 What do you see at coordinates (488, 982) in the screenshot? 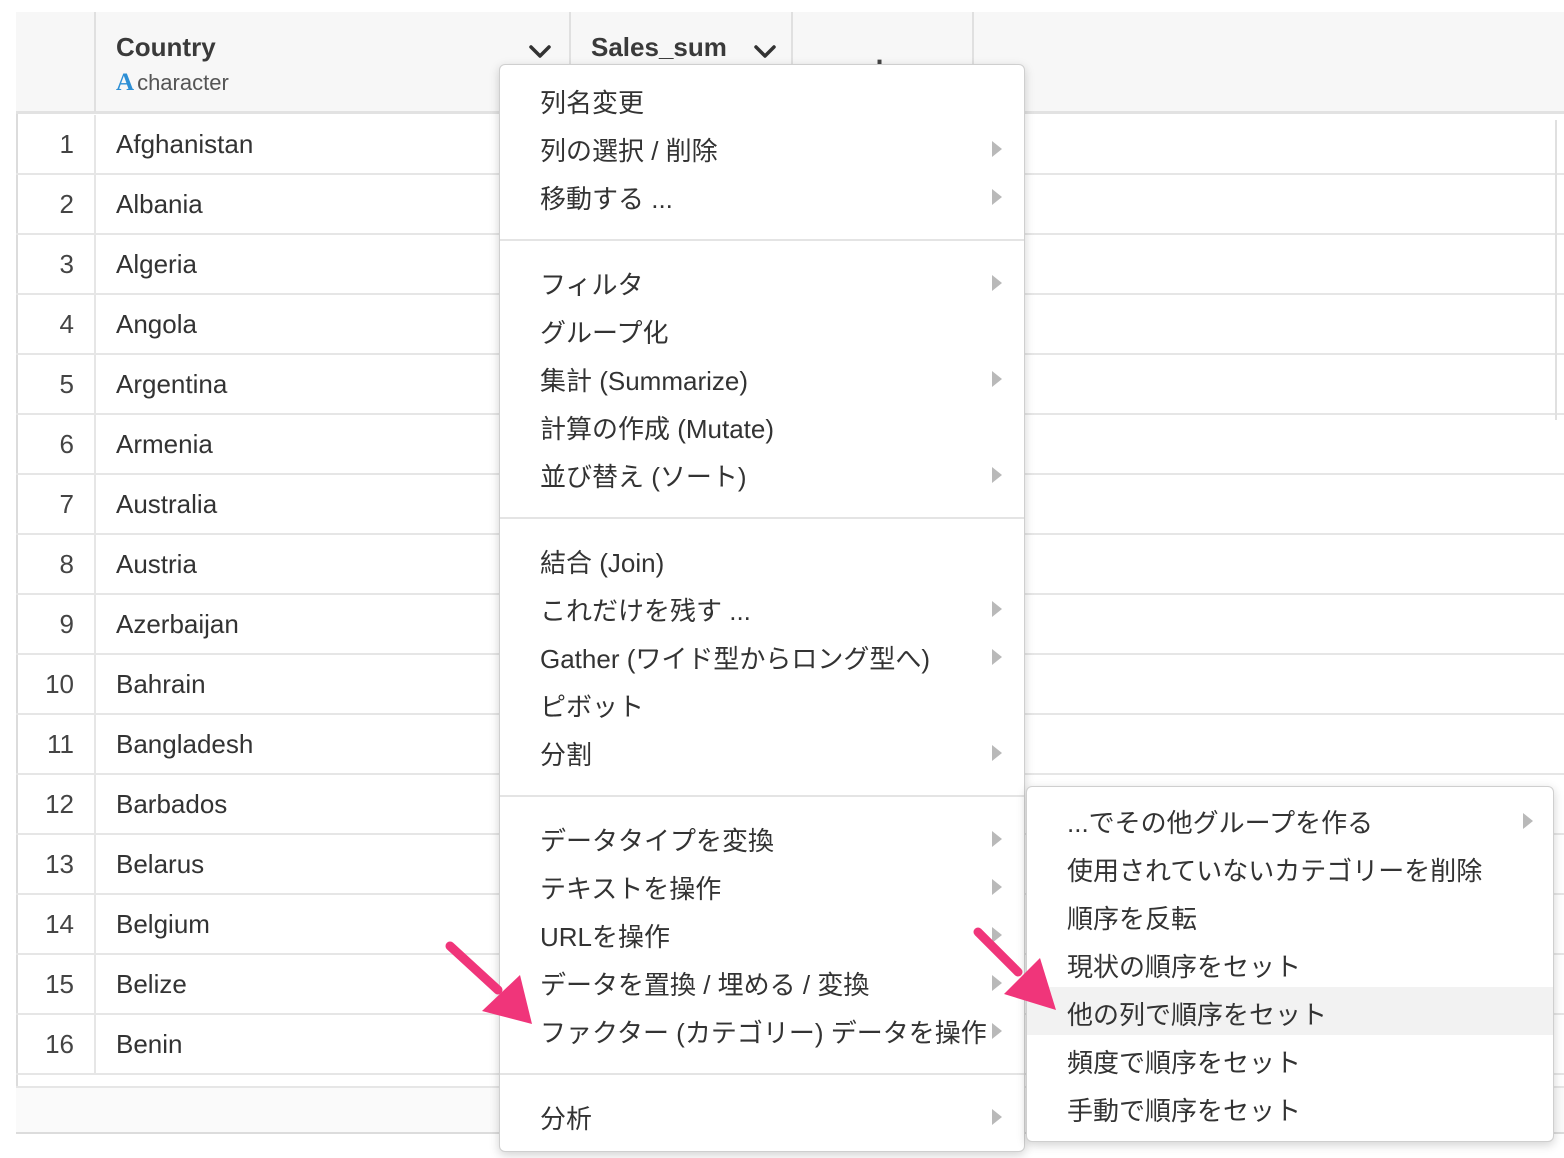
I see `annotation-arrow-factor` at bounding box center [488, 982].